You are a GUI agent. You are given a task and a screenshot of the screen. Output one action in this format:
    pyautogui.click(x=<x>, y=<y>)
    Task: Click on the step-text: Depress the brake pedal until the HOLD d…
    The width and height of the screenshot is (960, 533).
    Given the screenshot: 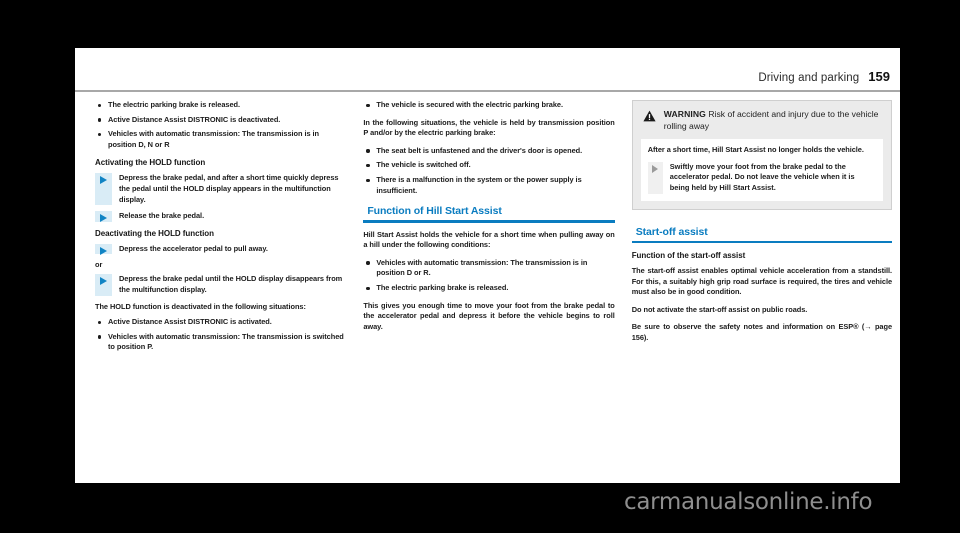 What is the action you would take?
    pyautogui.click(x=231, y=284)
    